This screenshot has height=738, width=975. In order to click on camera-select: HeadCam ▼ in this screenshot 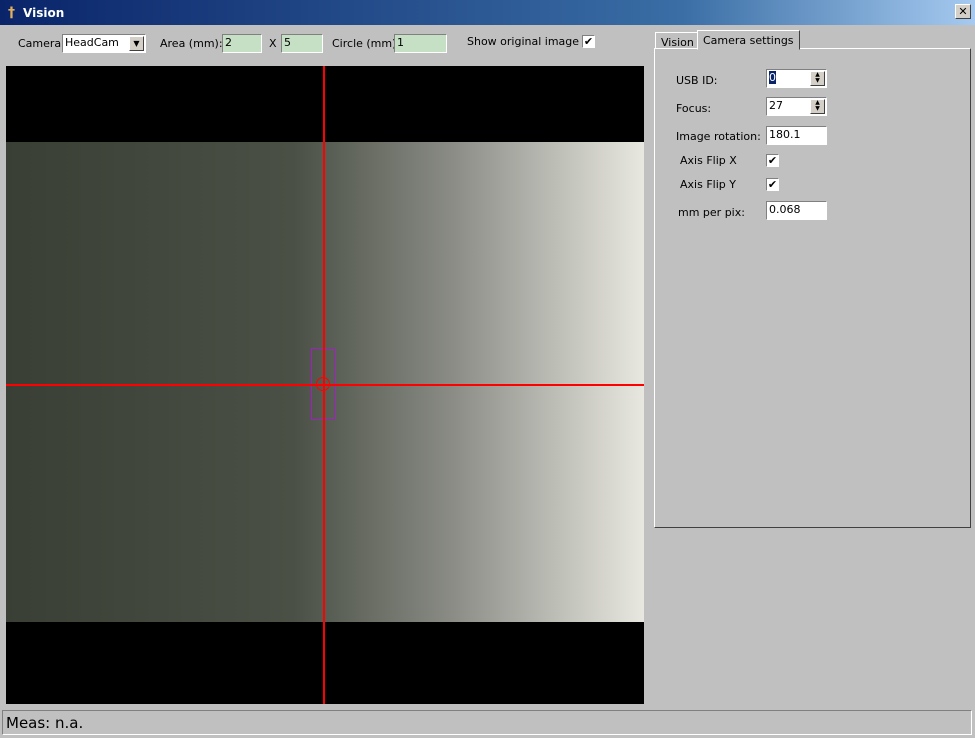, I will do `click(104, 43)`.